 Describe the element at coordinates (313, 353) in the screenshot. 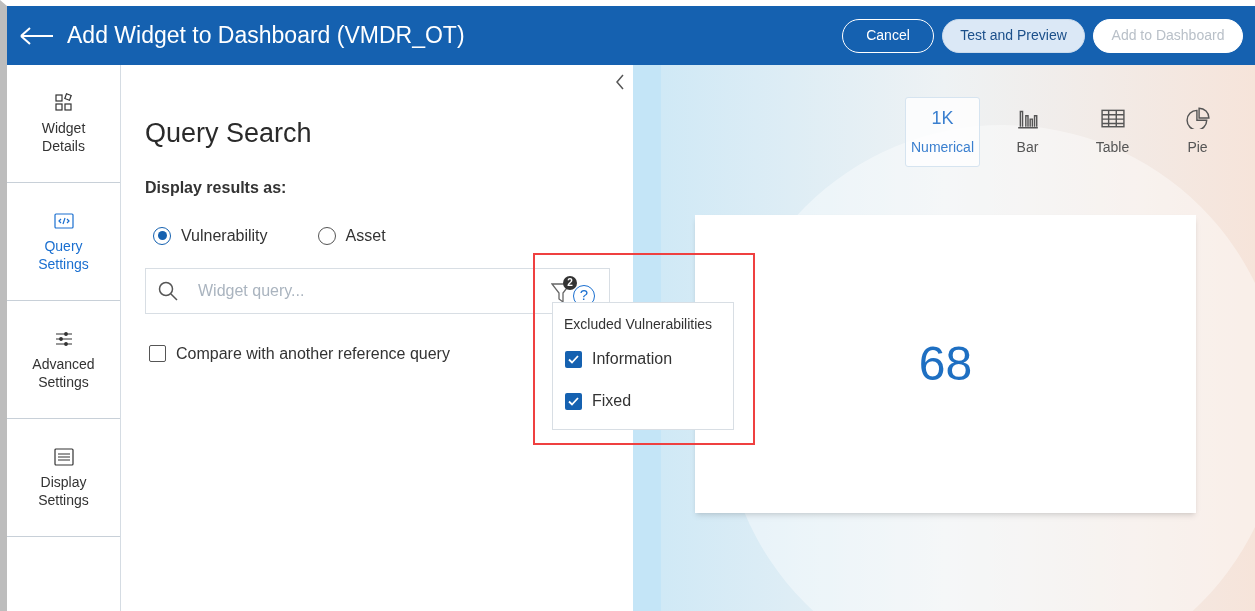

I see `compare-label: Compare with another reference query` at that location.